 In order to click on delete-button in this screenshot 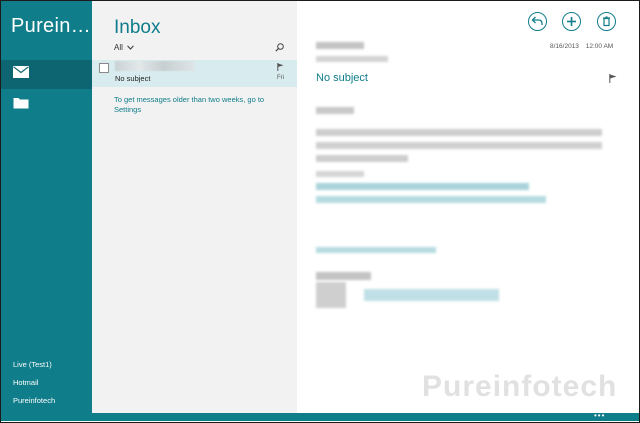, I will do `click(606, 21)`.